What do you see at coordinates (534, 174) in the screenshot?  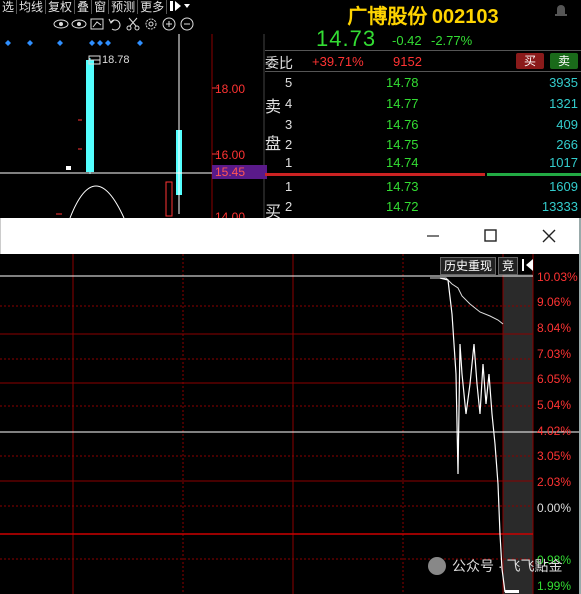 I see `order-ratio-bar-green` at bounding box center [534, 174].